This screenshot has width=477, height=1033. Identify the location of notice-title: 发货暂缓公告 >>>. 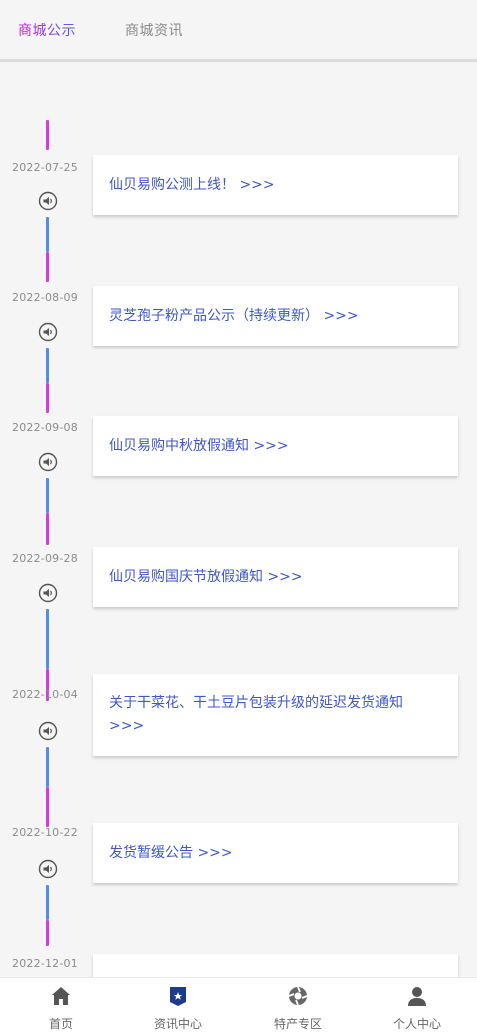
(171, 852).